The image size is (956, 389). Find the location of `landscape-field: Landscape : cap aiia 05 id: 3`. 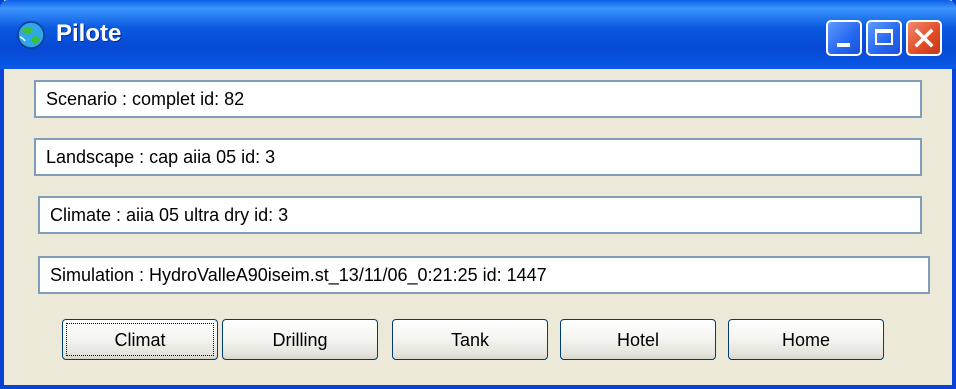

landscape-field: Landscape : cap aiia 05 id: 3 is located at coordinates (478, 157).